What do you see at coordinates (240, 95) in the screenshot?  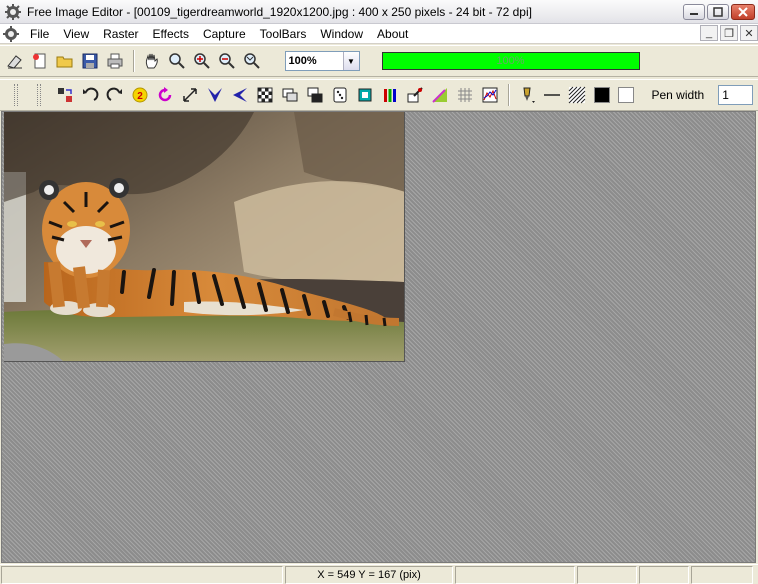 I see `skew-left-icon` at bounding box center [240, 95].